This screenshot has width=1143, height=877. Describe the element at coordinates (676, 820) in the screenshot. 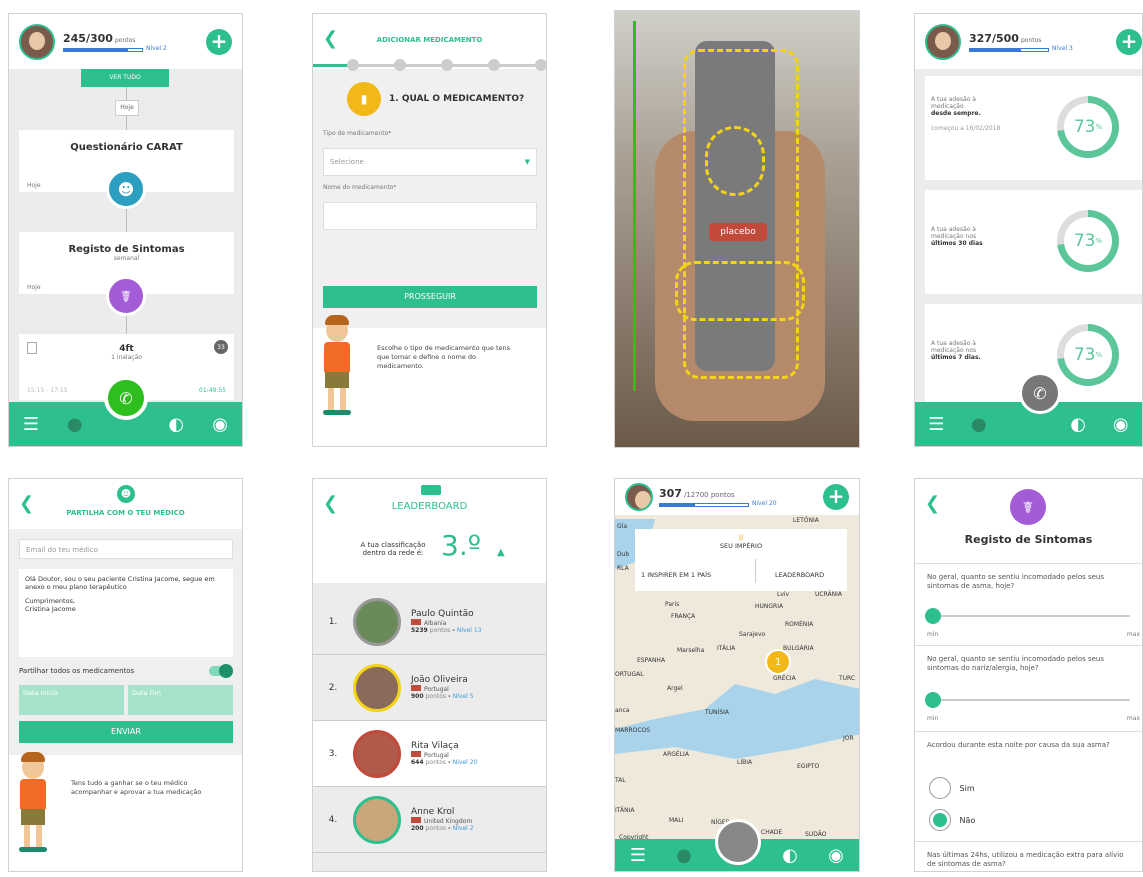

I see `map-label: MALI` at that location.